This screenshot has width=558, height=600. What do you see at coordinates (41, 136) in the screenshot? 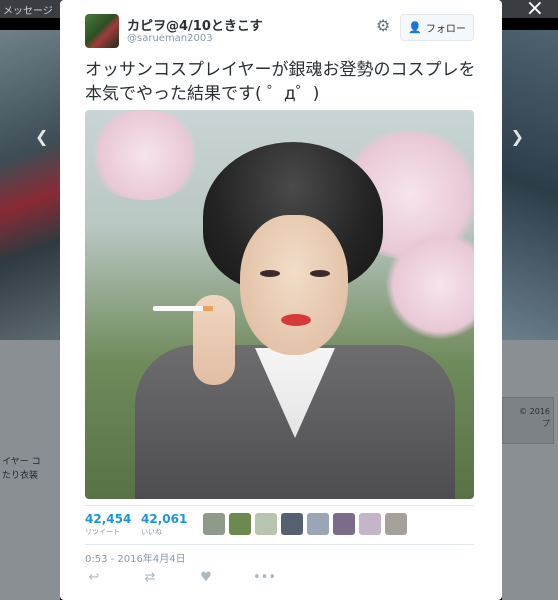
I see `chevron-left-icon: ❮` at bounding box center [41, 136].